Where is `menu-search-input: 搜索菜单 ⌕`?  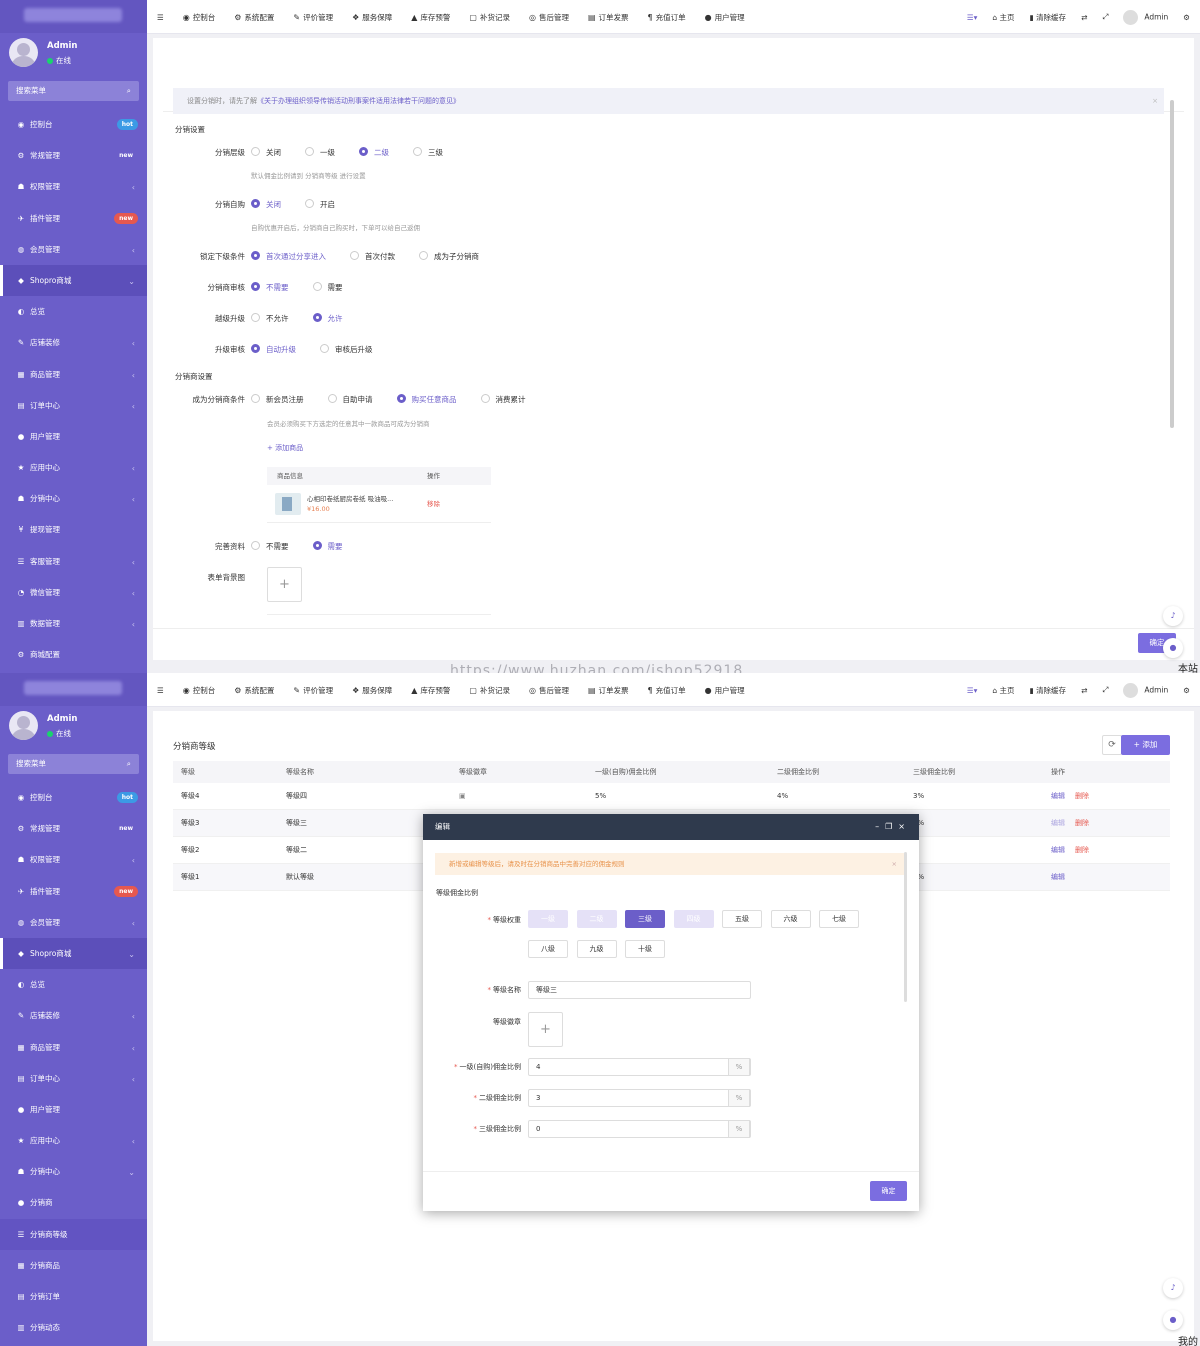
menu-search-input: 搜索菜单 ⌕ is located at coordinates (73, 91).